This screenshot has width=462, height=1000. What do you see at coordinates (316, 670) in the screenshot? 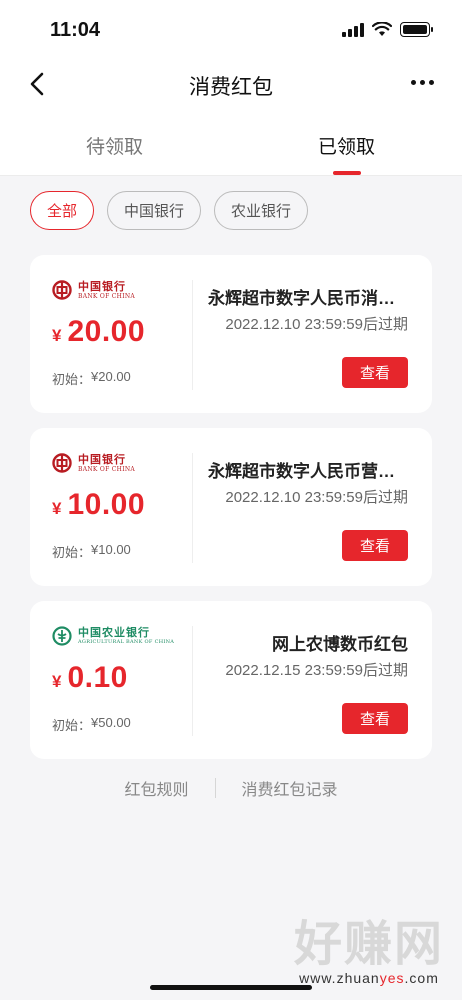
I see `card-expiry: 2022.12.15 23:59:59后过期` at bounding box center [316, 670].